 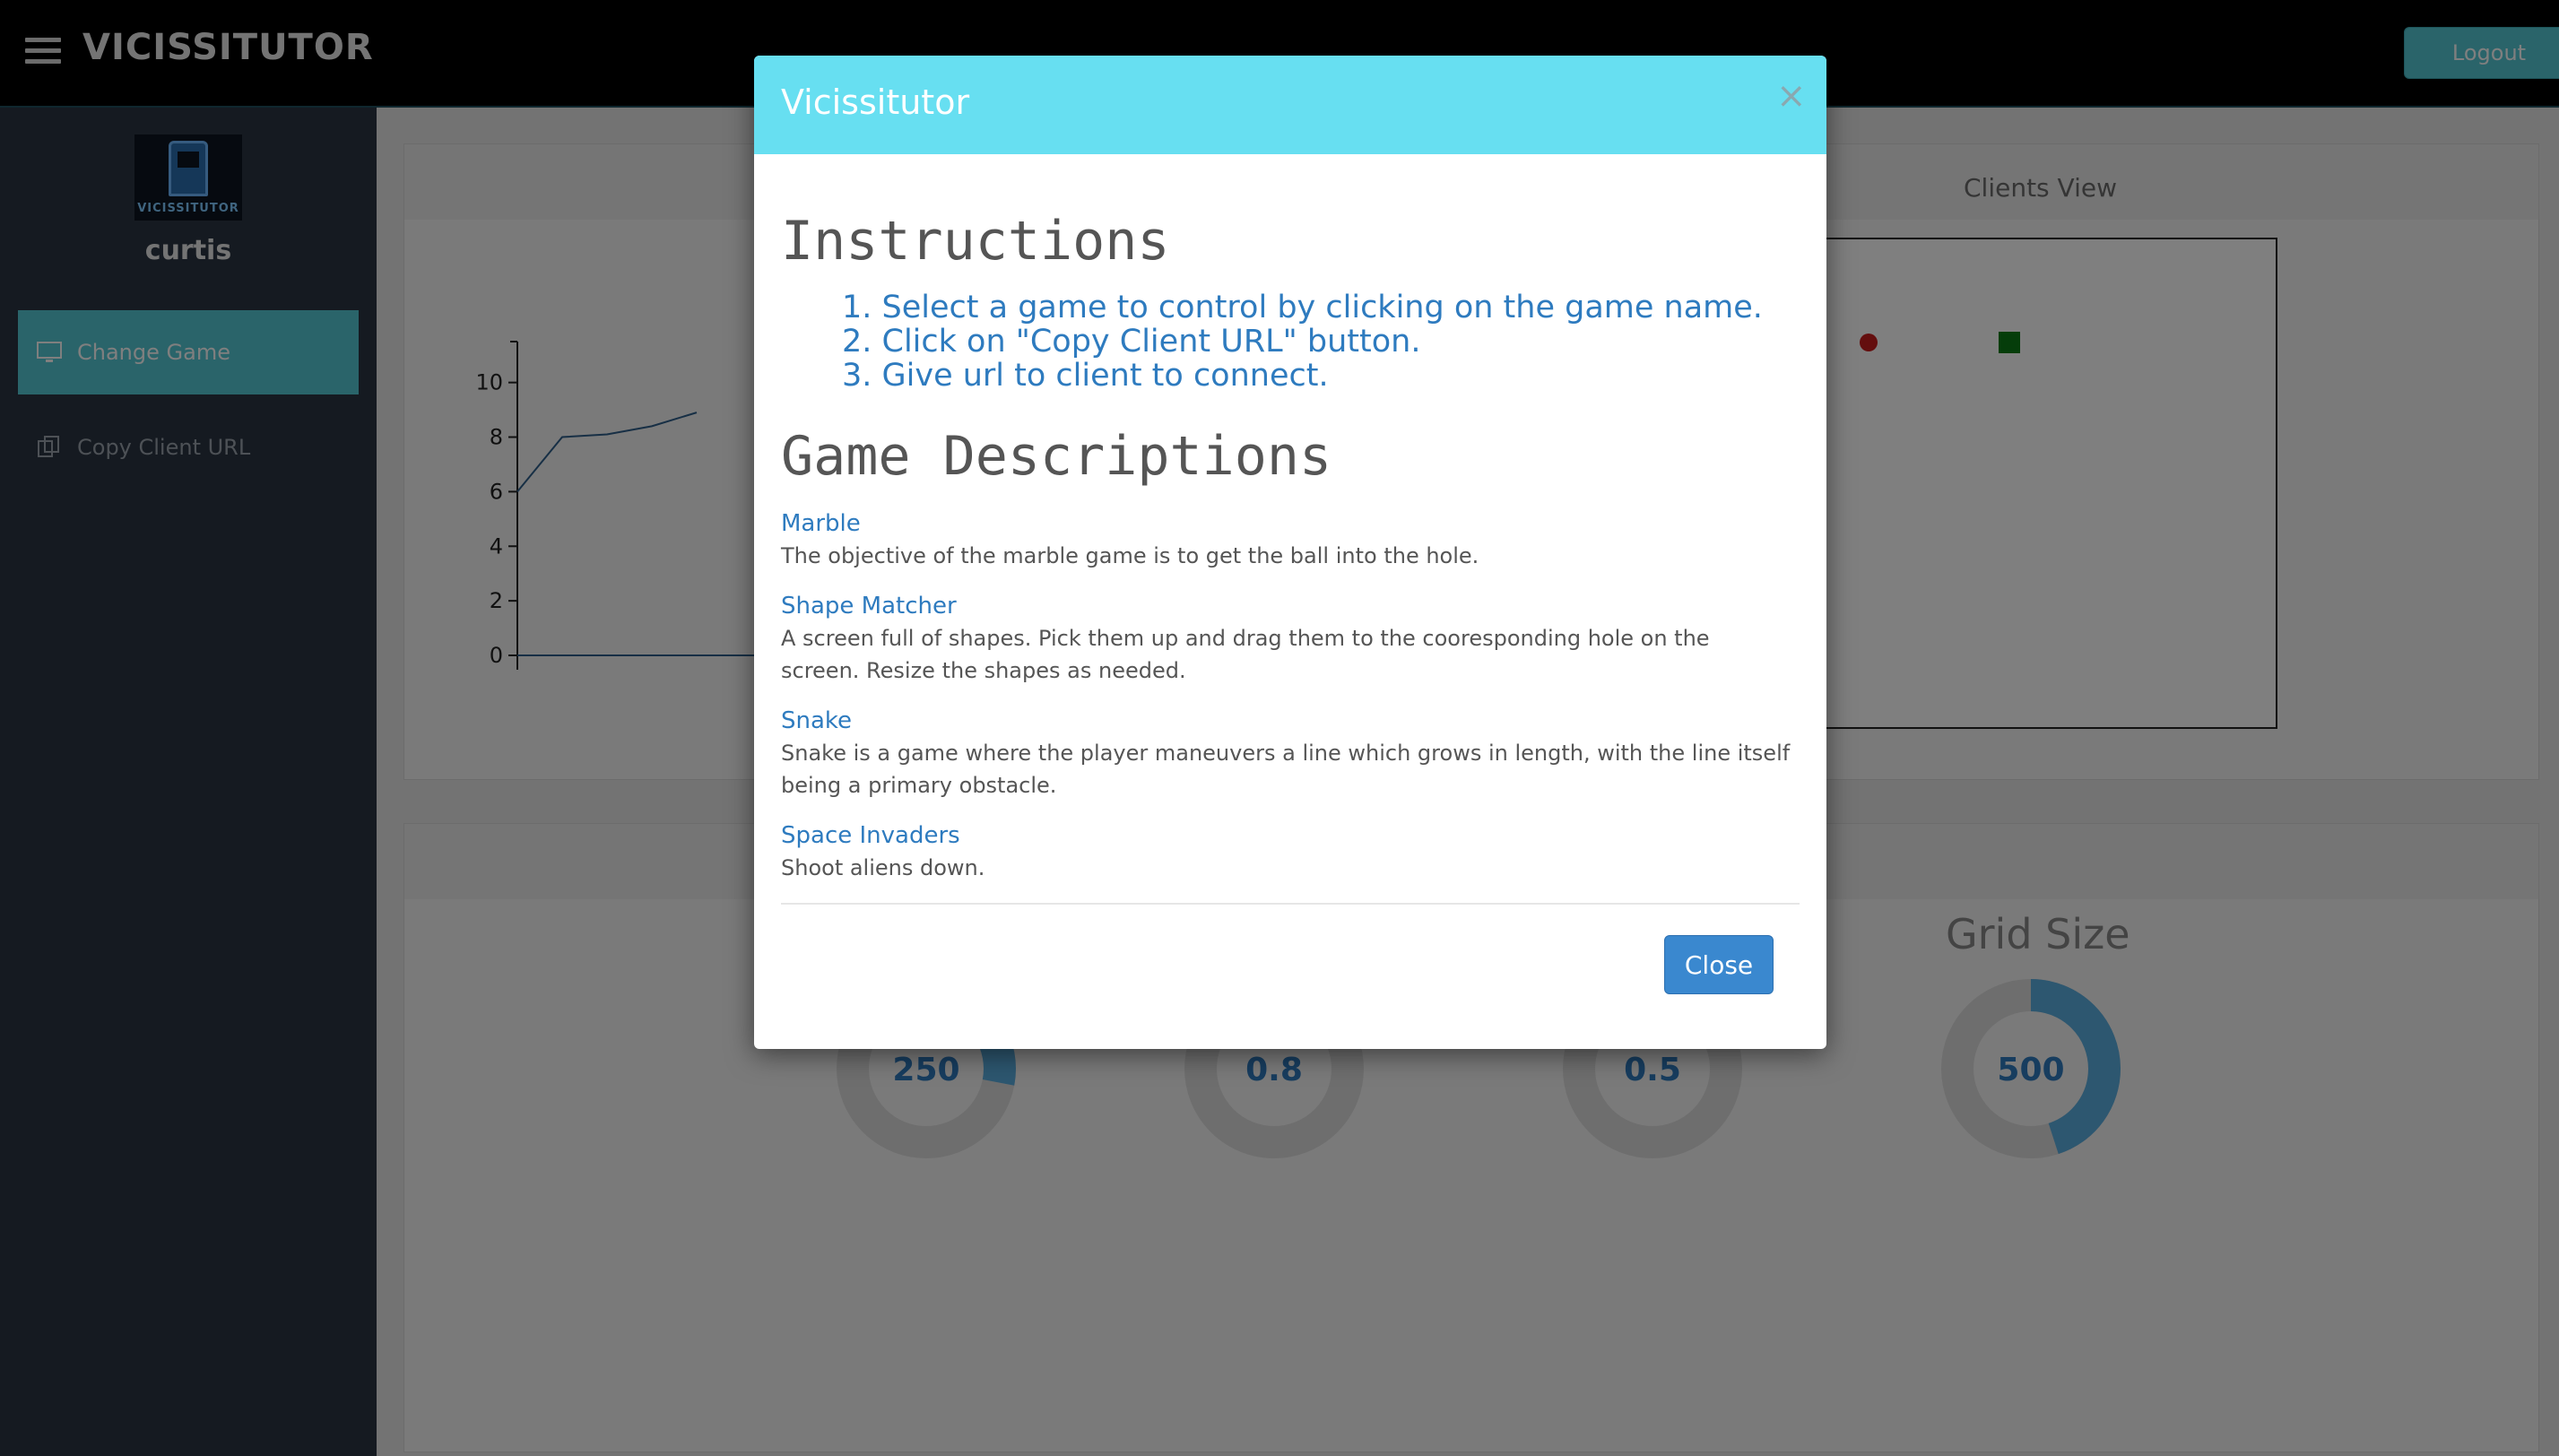 What do you see at coordinates (1085, 376) in the screenshot?
I see `instruction-step: 3. Give url to client to connect.` at bounding box center [1085, 376].